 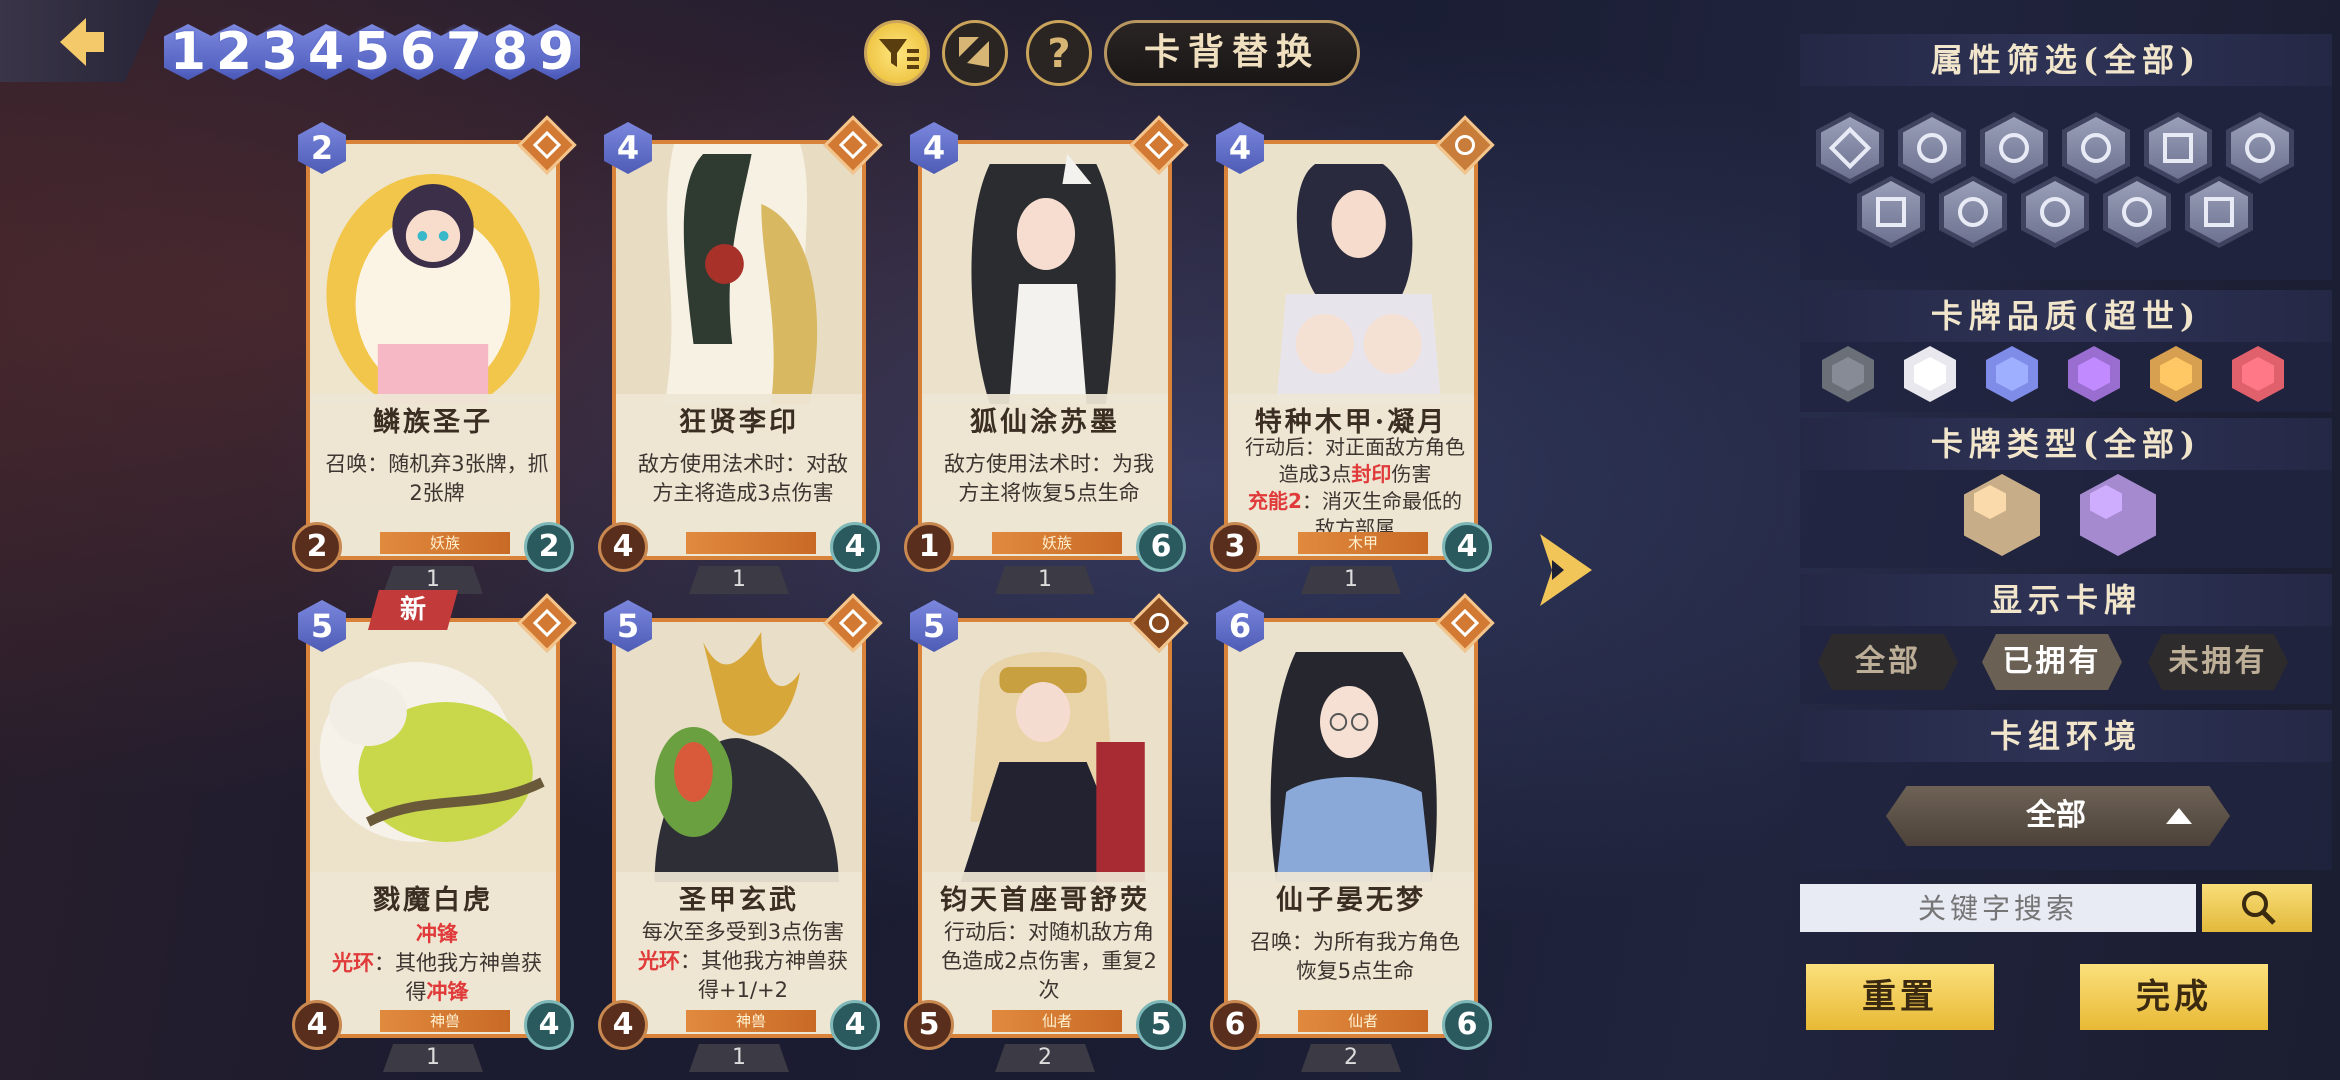 I want to click on filter-icon, so click(x=899, y=54).